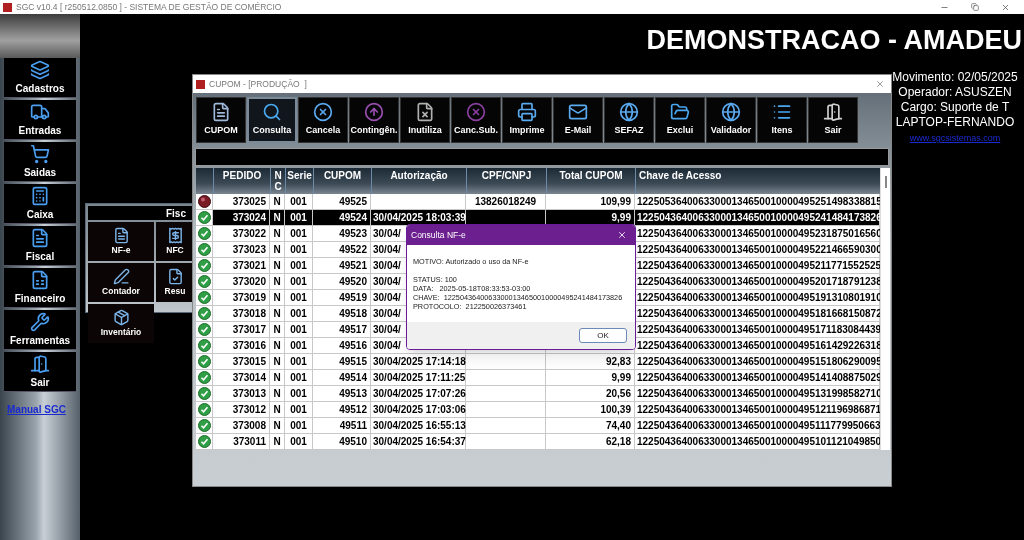 This screenshot has width=1024, height=540. What do you see at coordinates (272, 112) in the screenshot?
I see `search-icon` at bounding box center [272, 112].